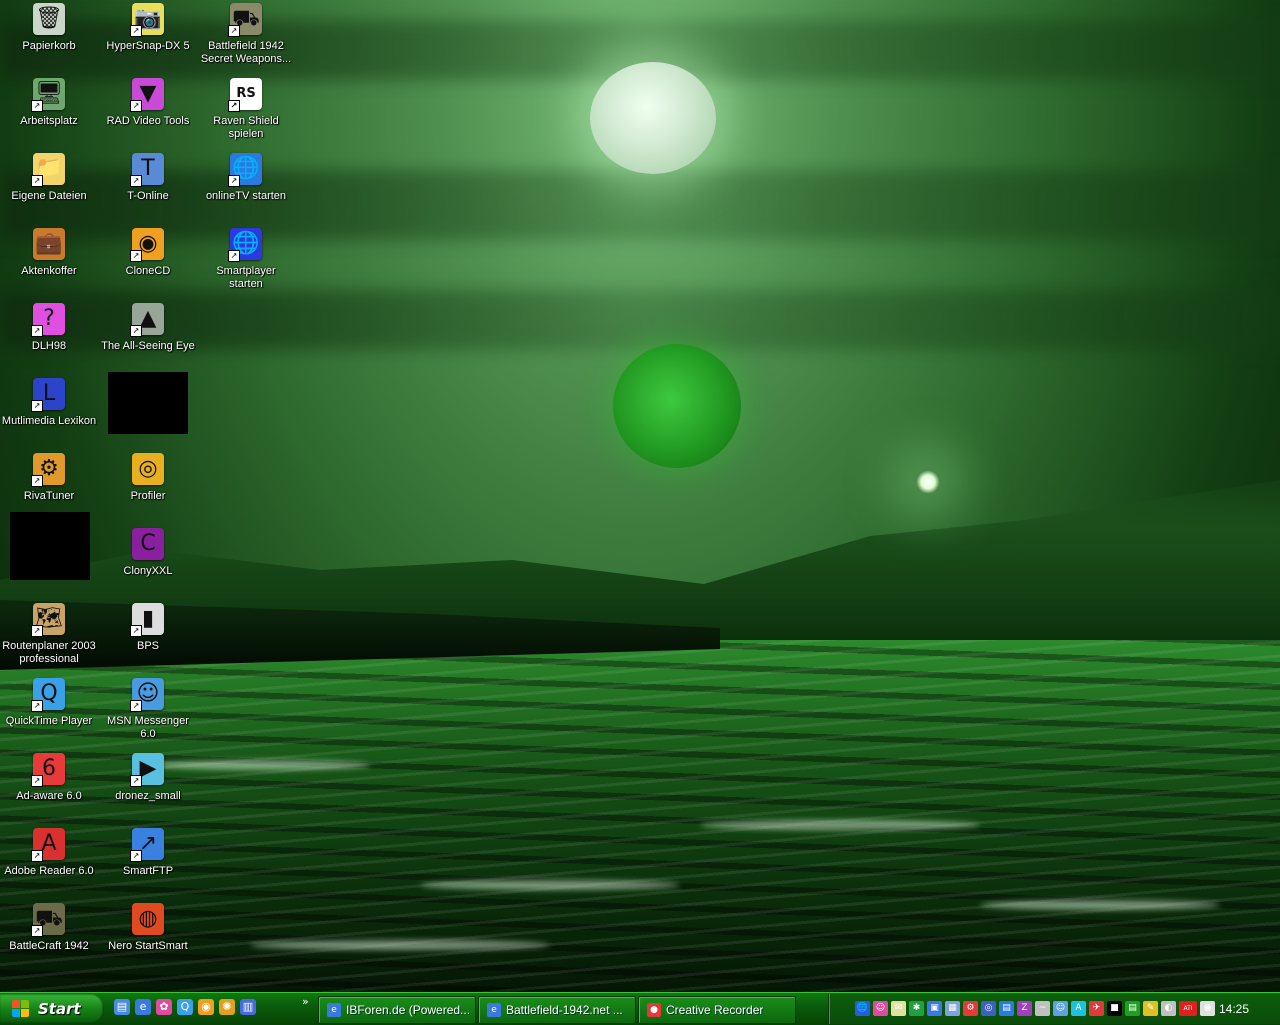 The width and height of the screenshot is (1280, 1025). I want to click on desktop-icon-all-seeing-eye: ▲ ↗ The All-Seeing Eye, so click(148, 328).